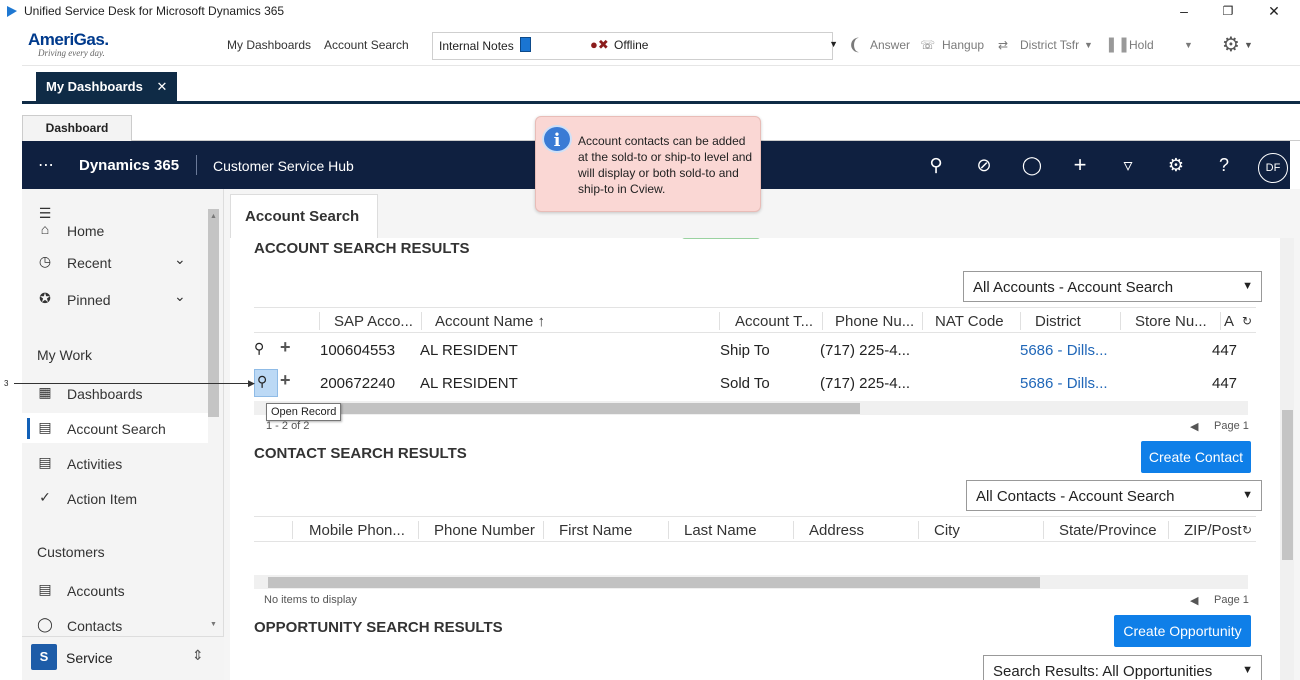  I want to click on restore-button: ❐, so click(1228, 11).